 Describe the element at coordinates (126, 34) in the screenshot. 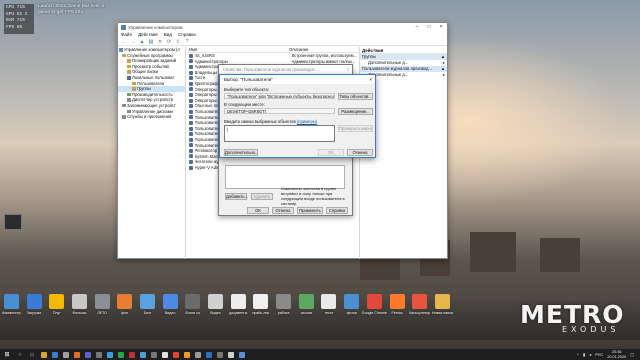

I see `menu-file: Файл` at that location.